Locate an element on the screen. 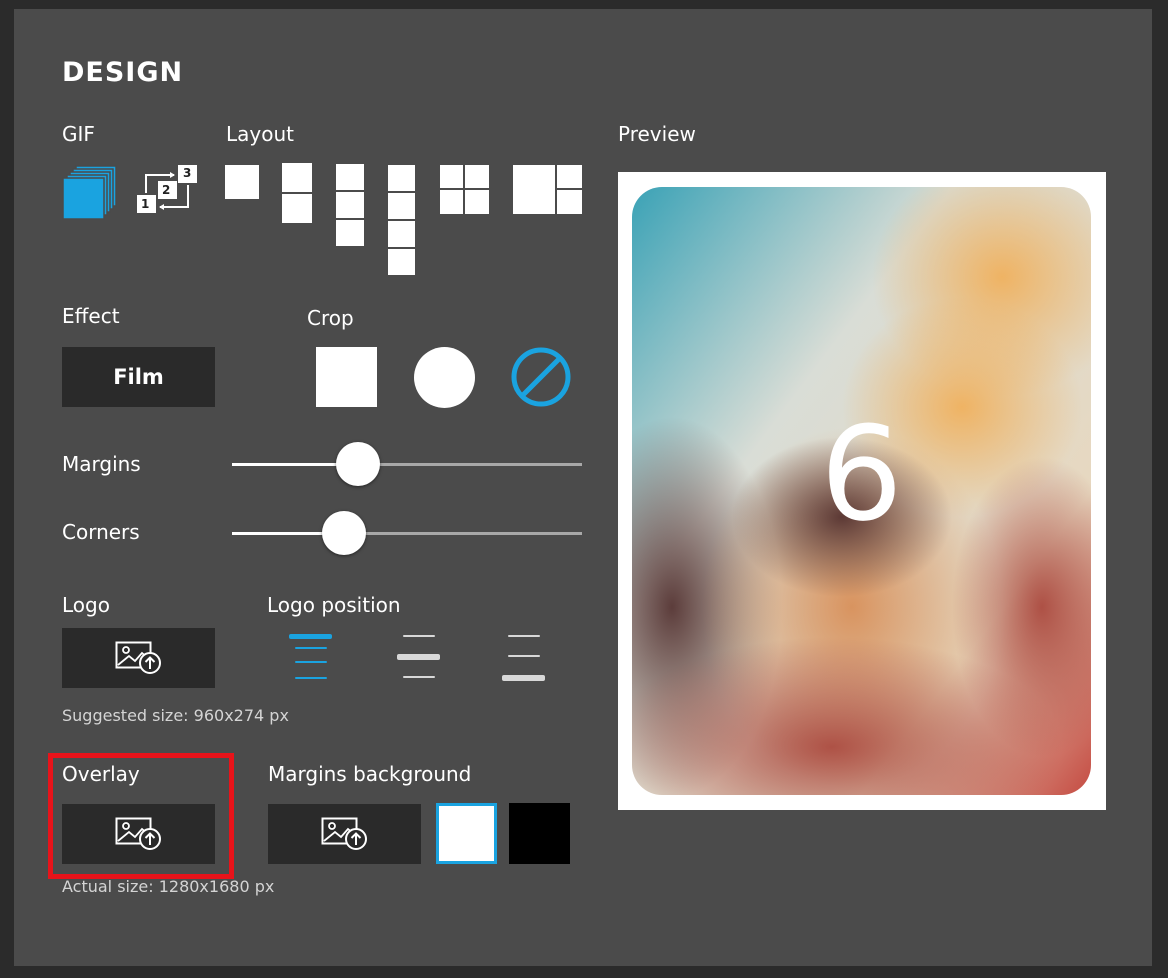  layout-1-plus-2-icon is located at coordinates (547, 189).